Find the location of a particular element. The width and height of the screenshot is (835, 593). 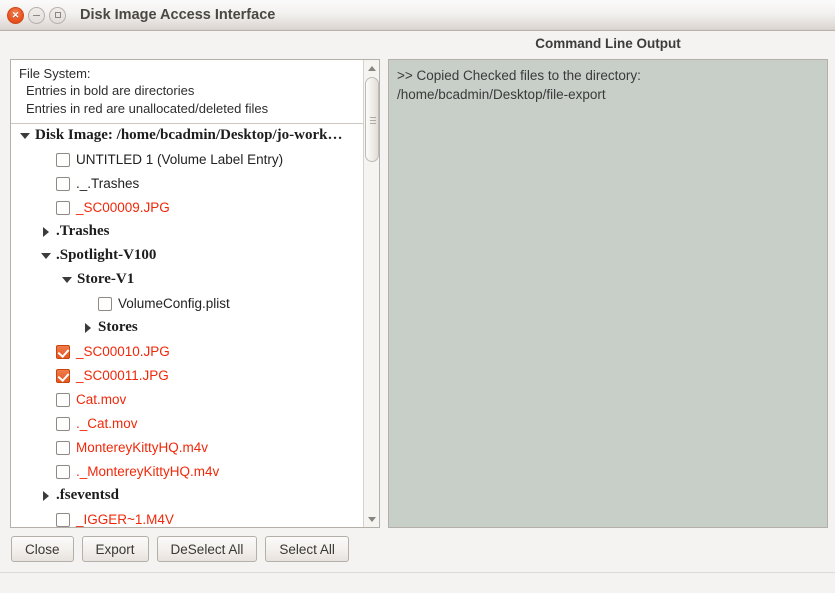

tree-row-label: _SC00011.JPG is located at coordinates (122, 376).